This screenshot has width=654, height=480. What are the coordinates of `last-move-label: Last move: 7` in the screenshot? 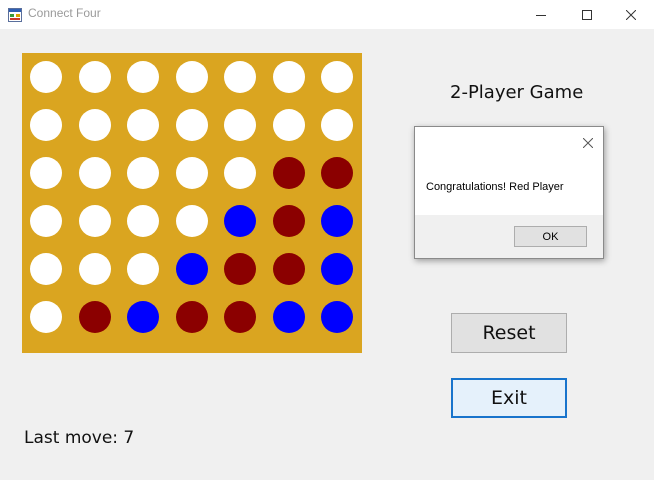 It's located at (79, 438).